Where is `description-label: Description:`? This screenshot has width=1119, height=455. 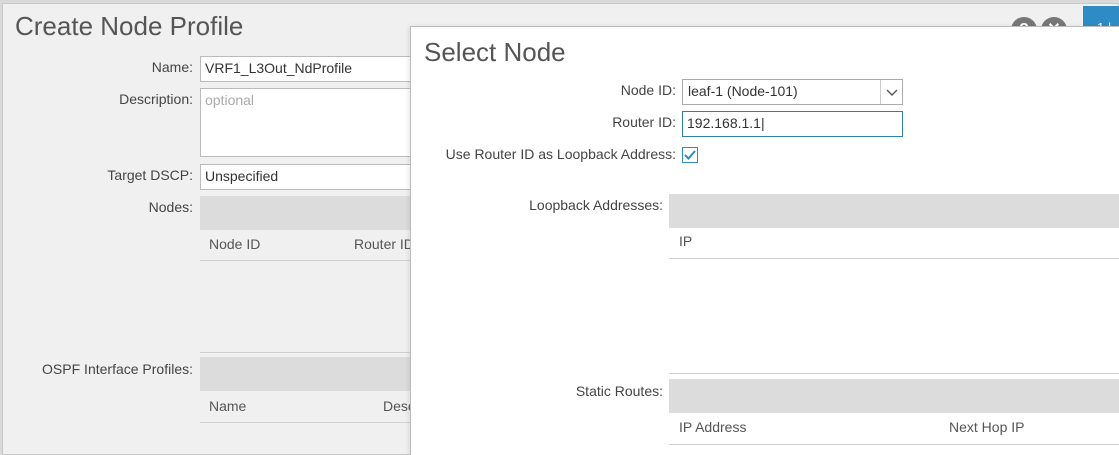
description-label: Description: is located at coordinates (156, 99).